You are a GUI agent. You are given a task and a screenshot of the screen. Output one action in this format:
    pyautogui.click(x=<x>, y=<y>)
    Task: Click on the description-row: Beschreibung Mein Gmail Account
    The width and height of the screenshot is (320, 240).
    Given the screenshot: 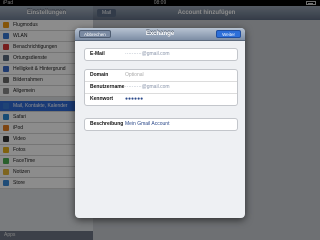 What is the action you would take?
    pyautogui.click(x=161, y=124)
    